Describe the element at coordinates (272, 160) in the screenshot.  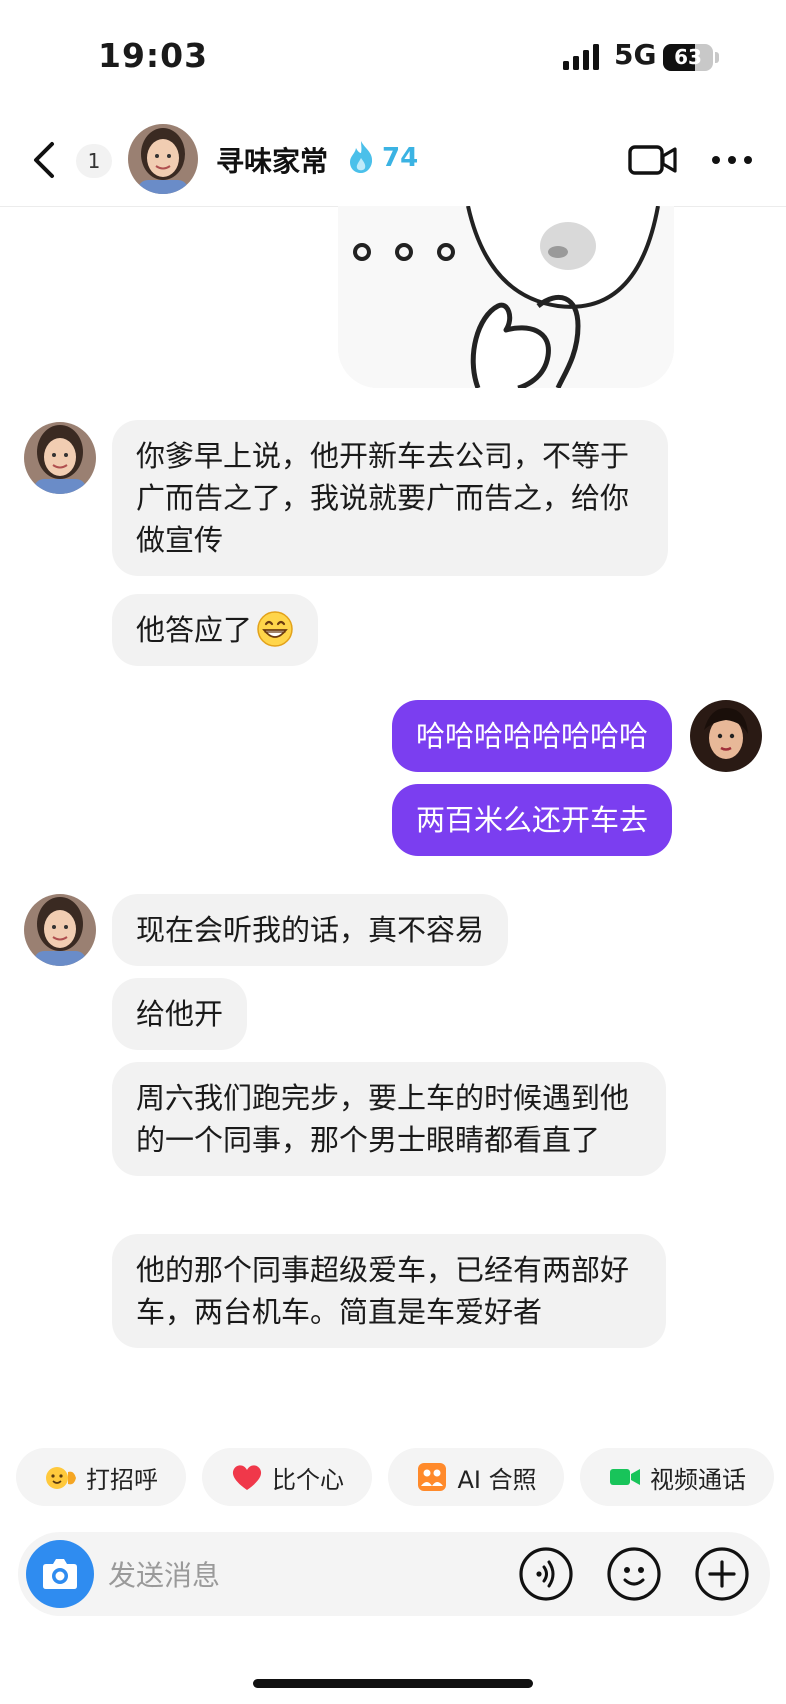
I see `contact-name: 寻味家常` at that location.